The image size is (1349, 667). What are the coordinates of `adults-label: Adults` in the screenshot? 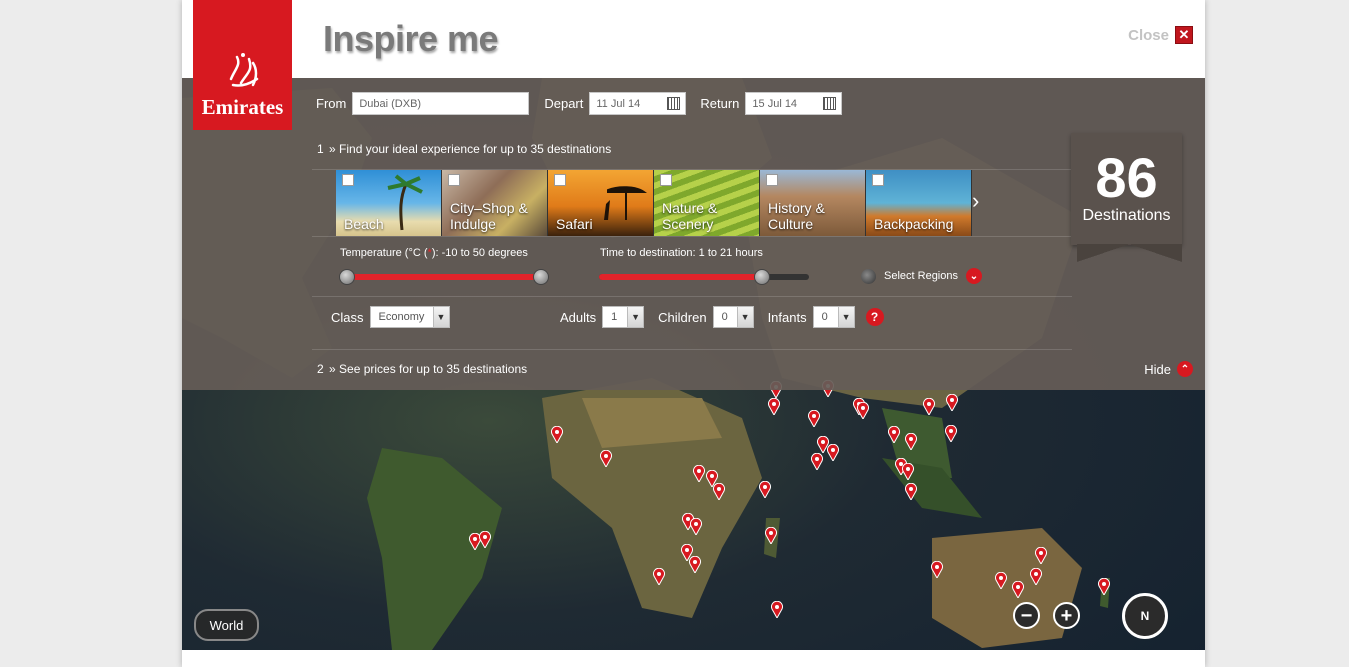 It's located at (578, 317).